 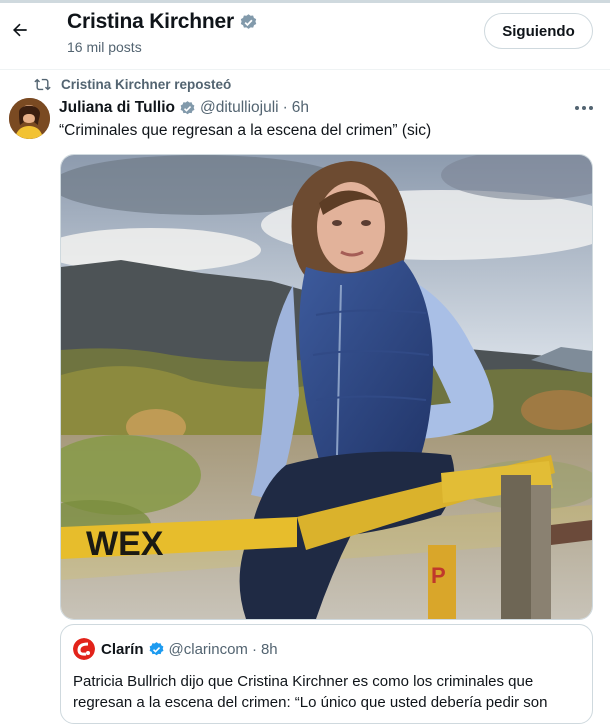 I want to click on post-count: 16 mil posts, so click(x=104, y=47).